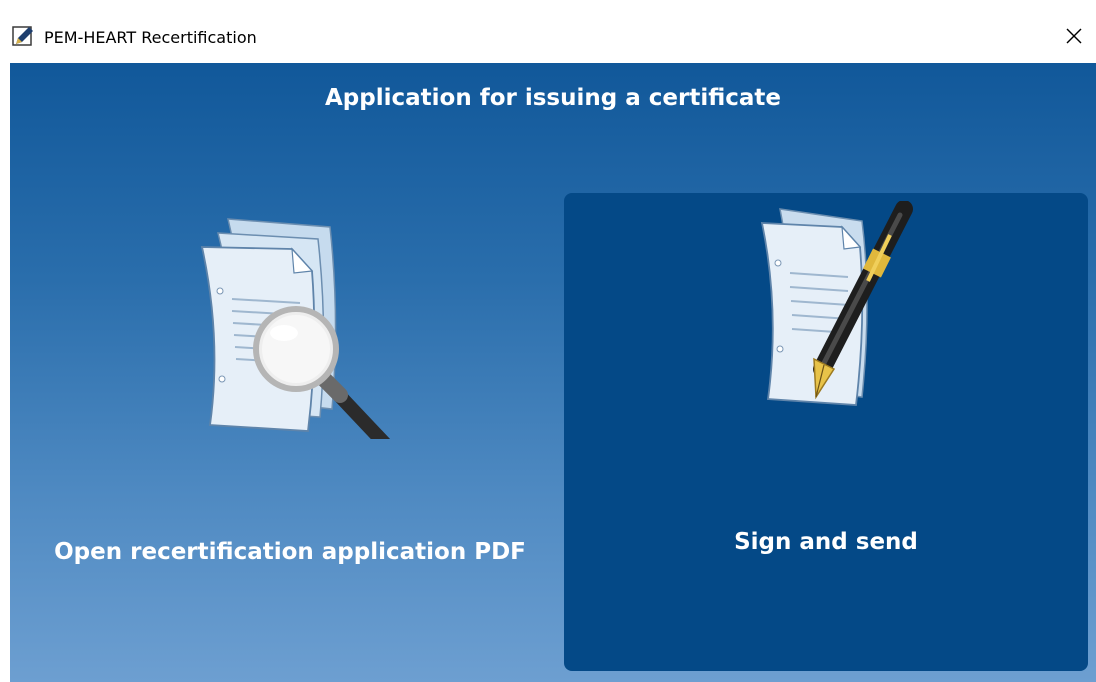  I want to click on close-icon, so click(1074, 36).